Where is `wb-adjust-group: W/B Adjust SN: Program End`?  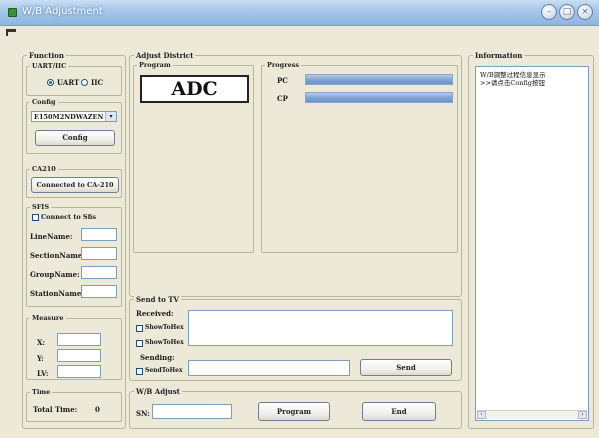 wb-adjust-group: W/B Adjust SN: Program End is located at coordinates (295, 408).